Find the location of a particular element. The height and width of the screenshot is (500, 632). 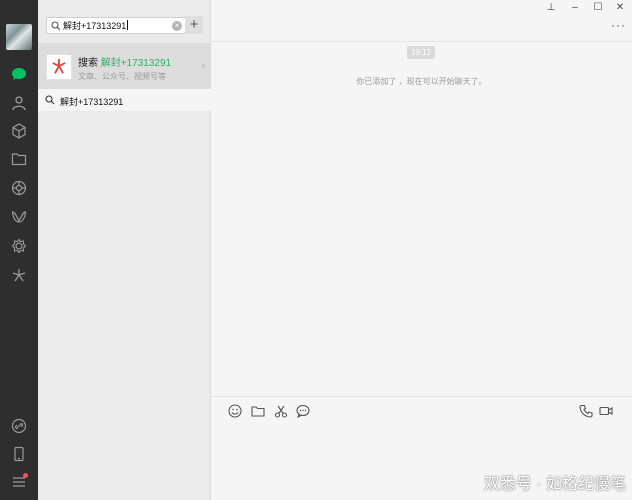

mini-programs-icon is located at coordinates (19, 246).